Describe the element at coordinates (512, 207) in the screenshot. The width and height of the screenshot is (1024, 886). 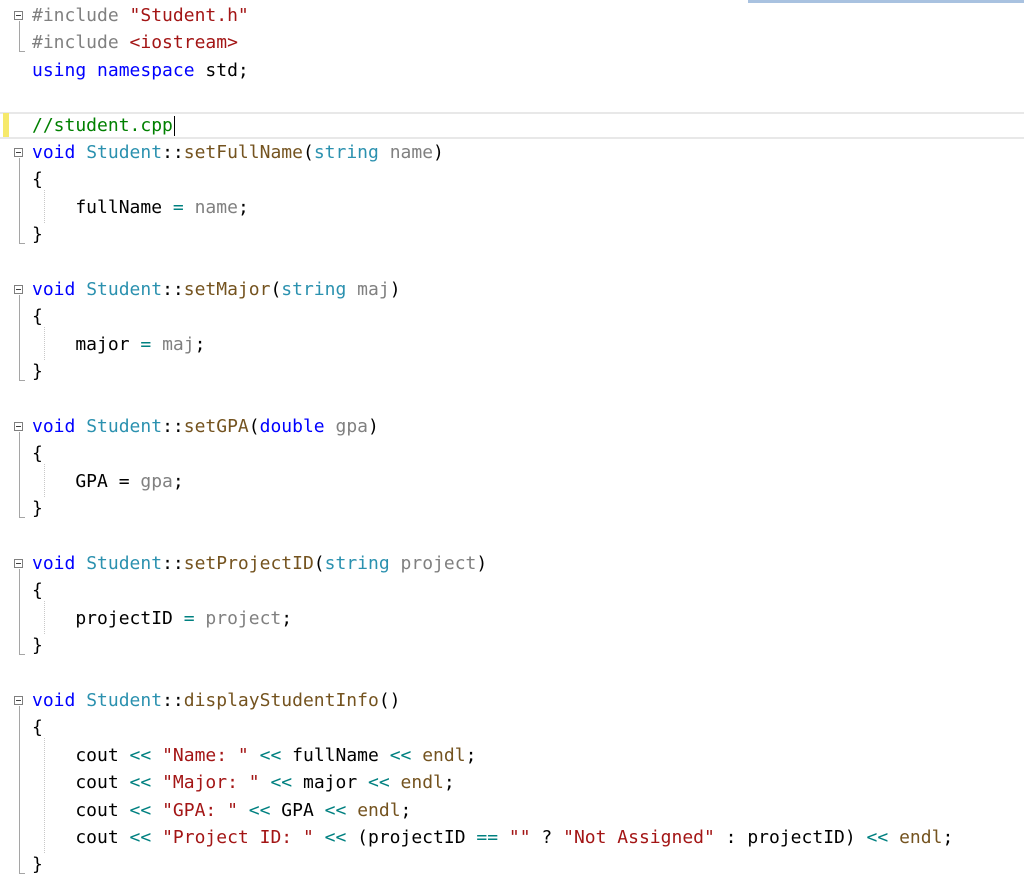
I see `code-line: fullName = name;` at that location.